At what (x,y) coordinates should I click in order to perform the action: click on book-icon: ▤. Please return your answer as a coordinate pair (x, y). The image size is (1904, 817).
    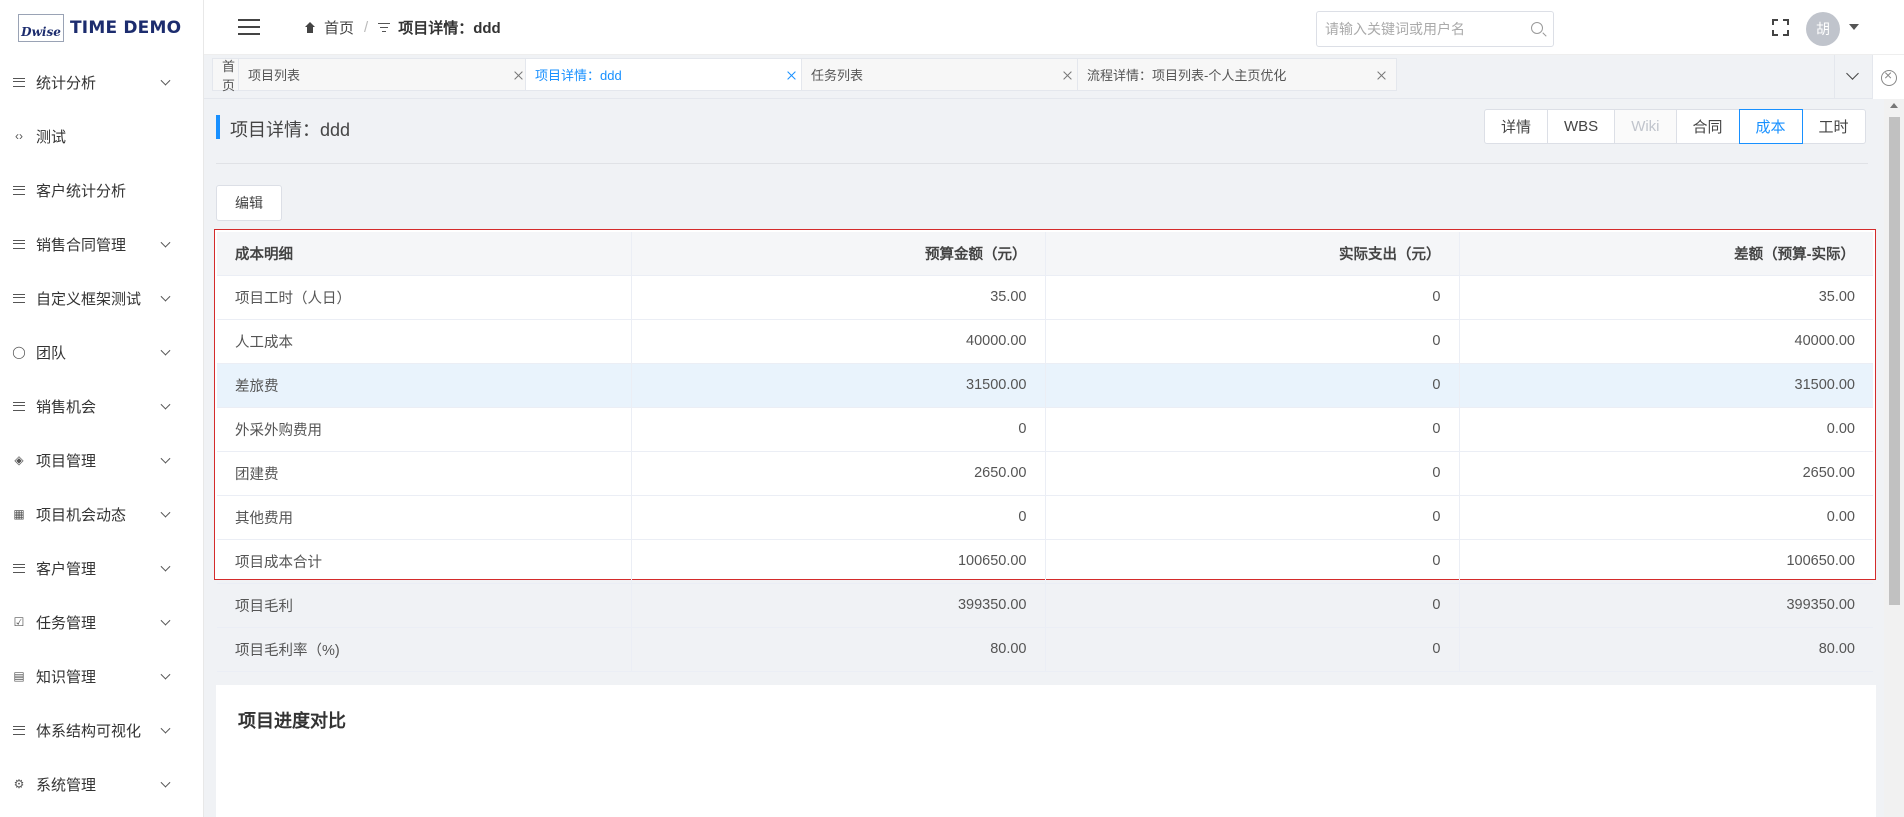
    Looking at the image, I should click on (19, 676).